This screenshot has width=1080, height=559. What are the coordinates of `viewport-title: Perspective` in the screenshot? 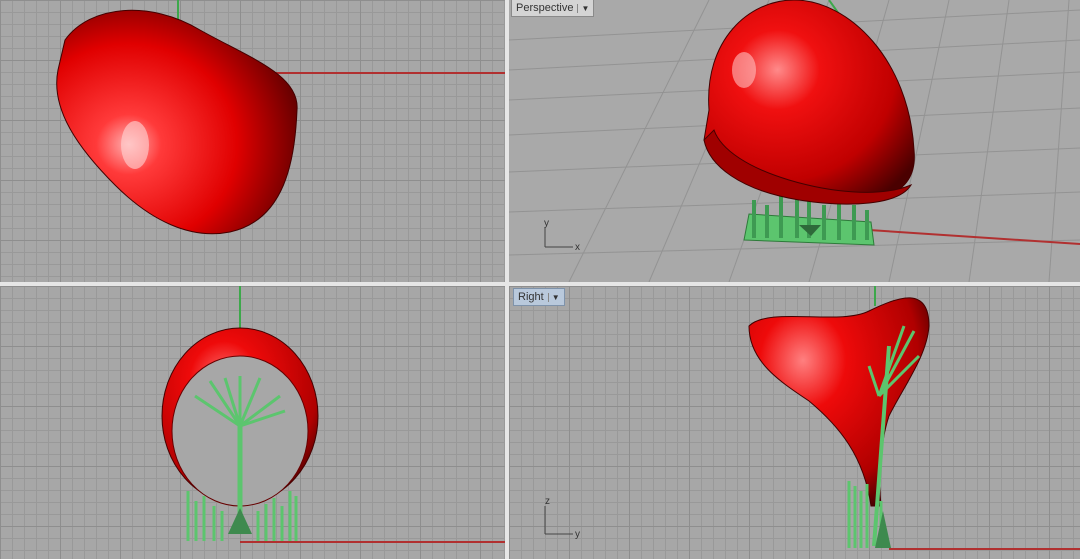 It's located at (545, 8).